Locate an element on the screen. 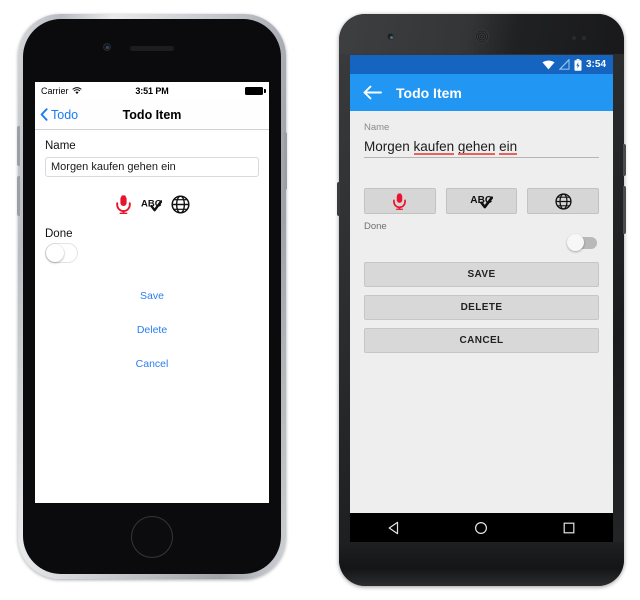 The width and height of the screenshot is (640, 600). ios-done-toggle-knob is located at coordinates (55, 253).